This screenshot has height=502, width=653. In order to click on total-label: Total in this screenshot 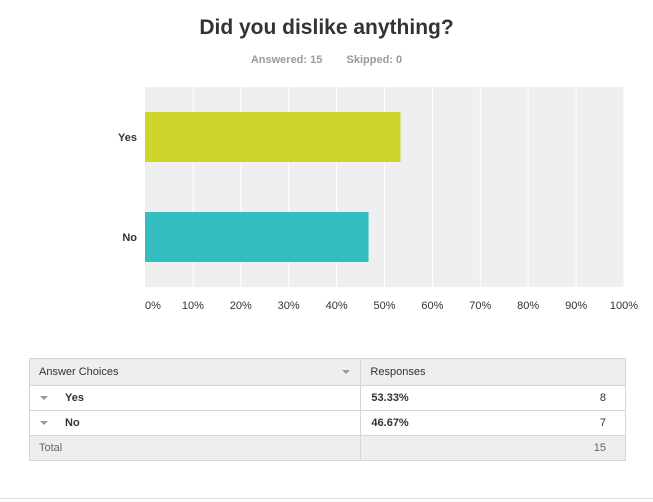, I will do `click(195, 448)`.